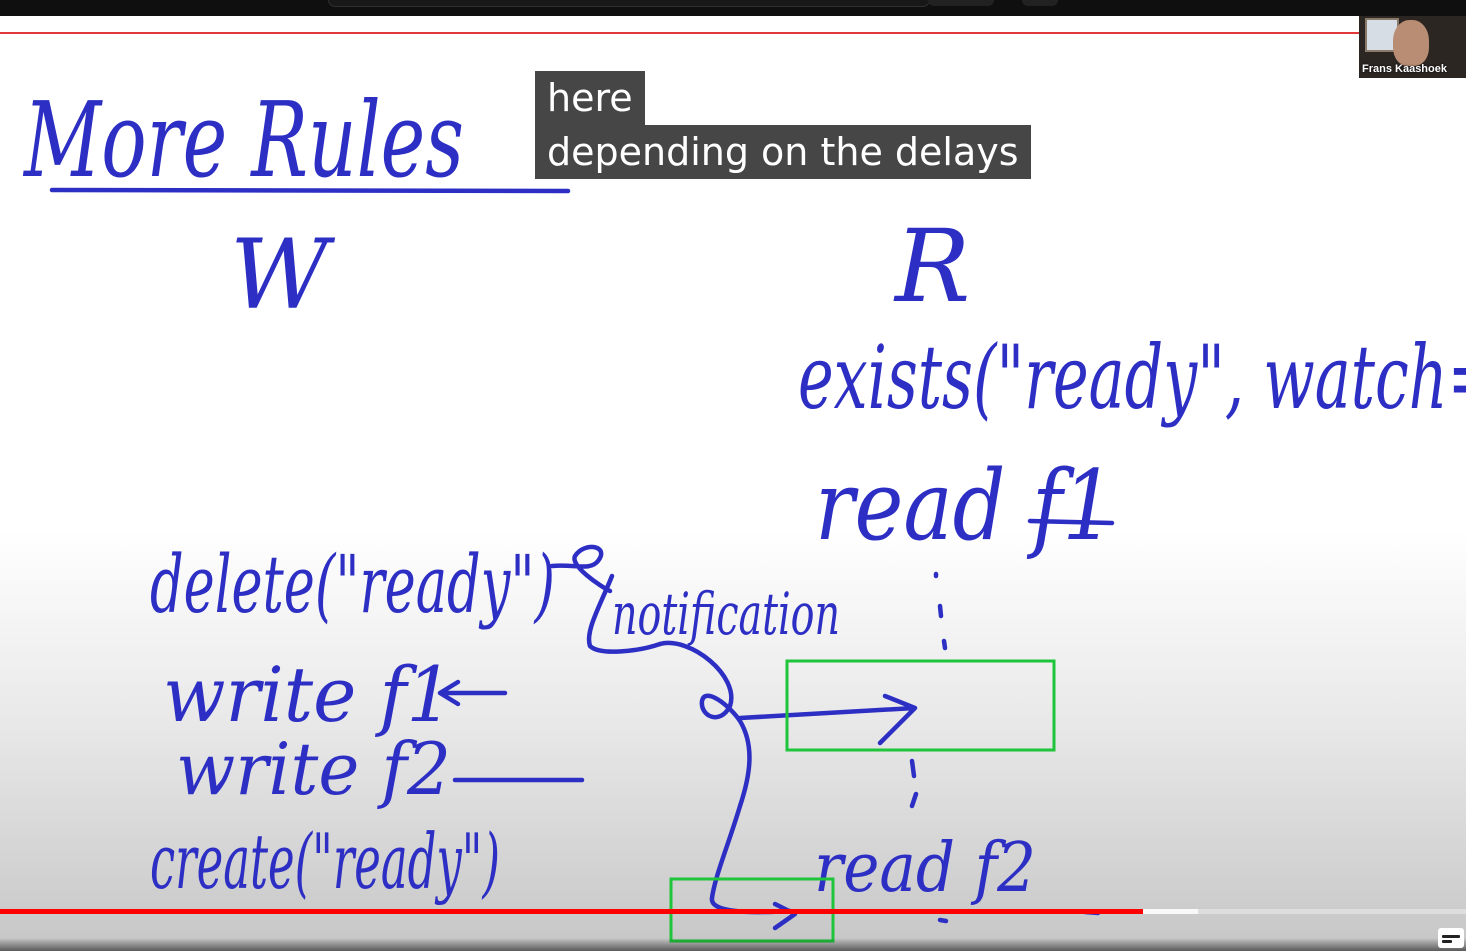 The image size is (1466, 951). What do you see at coordinates (472, 693) in the screenshot?
I see `arrow-write-f1` at bounding box center [472, 693].